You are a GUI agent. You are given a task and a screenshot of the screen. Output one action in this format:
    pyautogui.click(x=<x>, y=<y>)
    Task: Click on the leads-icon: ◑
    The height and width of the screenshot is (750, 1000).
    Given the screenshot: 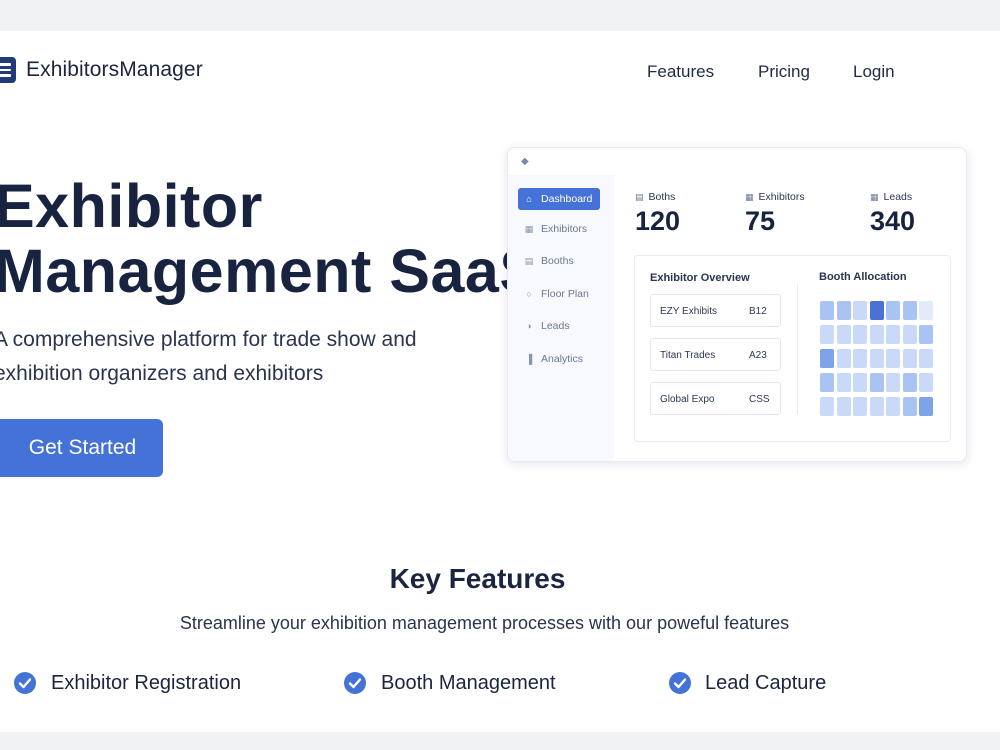 What is the action you would take?
    pyautogui.click(x=529, y=326)
    